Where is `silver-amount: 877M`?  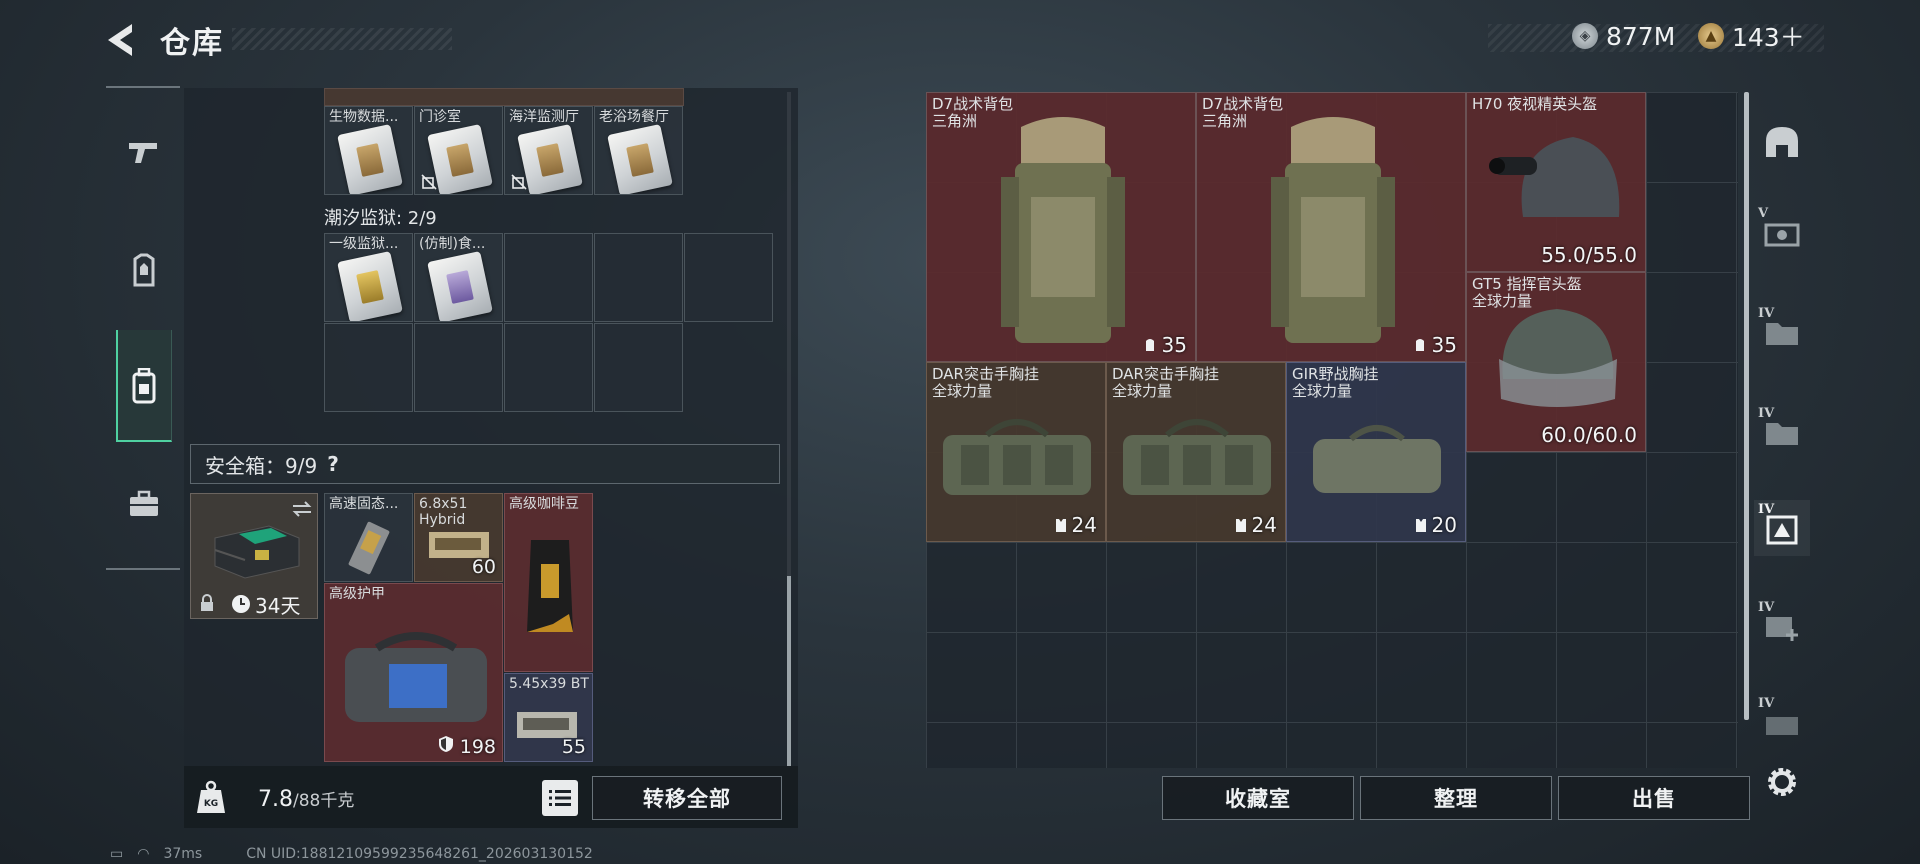 silver-amount: 877M is located at coordinates (1641, 36).